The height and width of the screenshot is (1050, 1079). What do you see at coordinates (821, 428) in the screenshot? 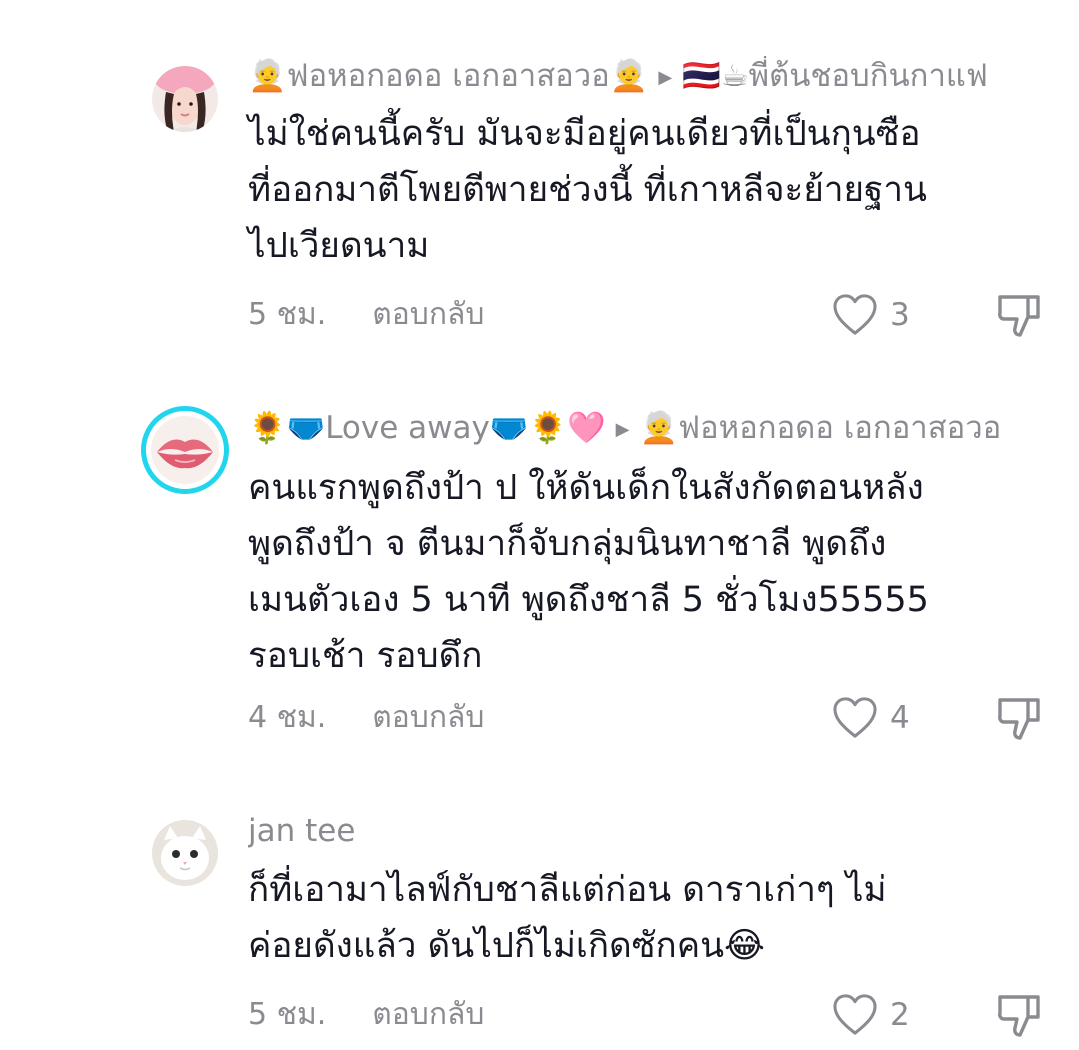
I see `reply-to-author: 🧑‍🦳ฟอหอกอดอ เอกอาสอวอ` at bounding box center [821, 428].